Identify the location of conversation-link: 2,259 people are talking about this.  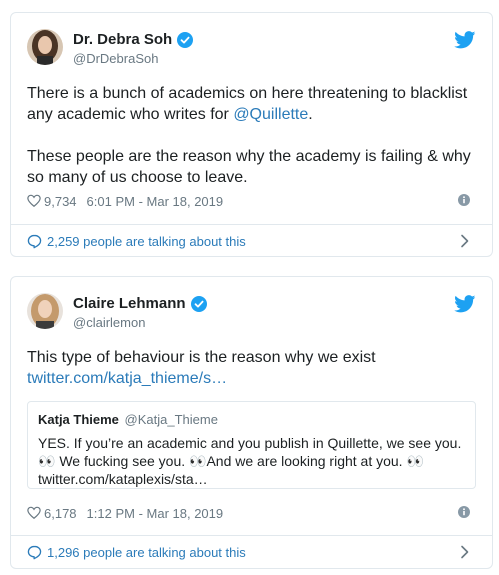
(251, 241).